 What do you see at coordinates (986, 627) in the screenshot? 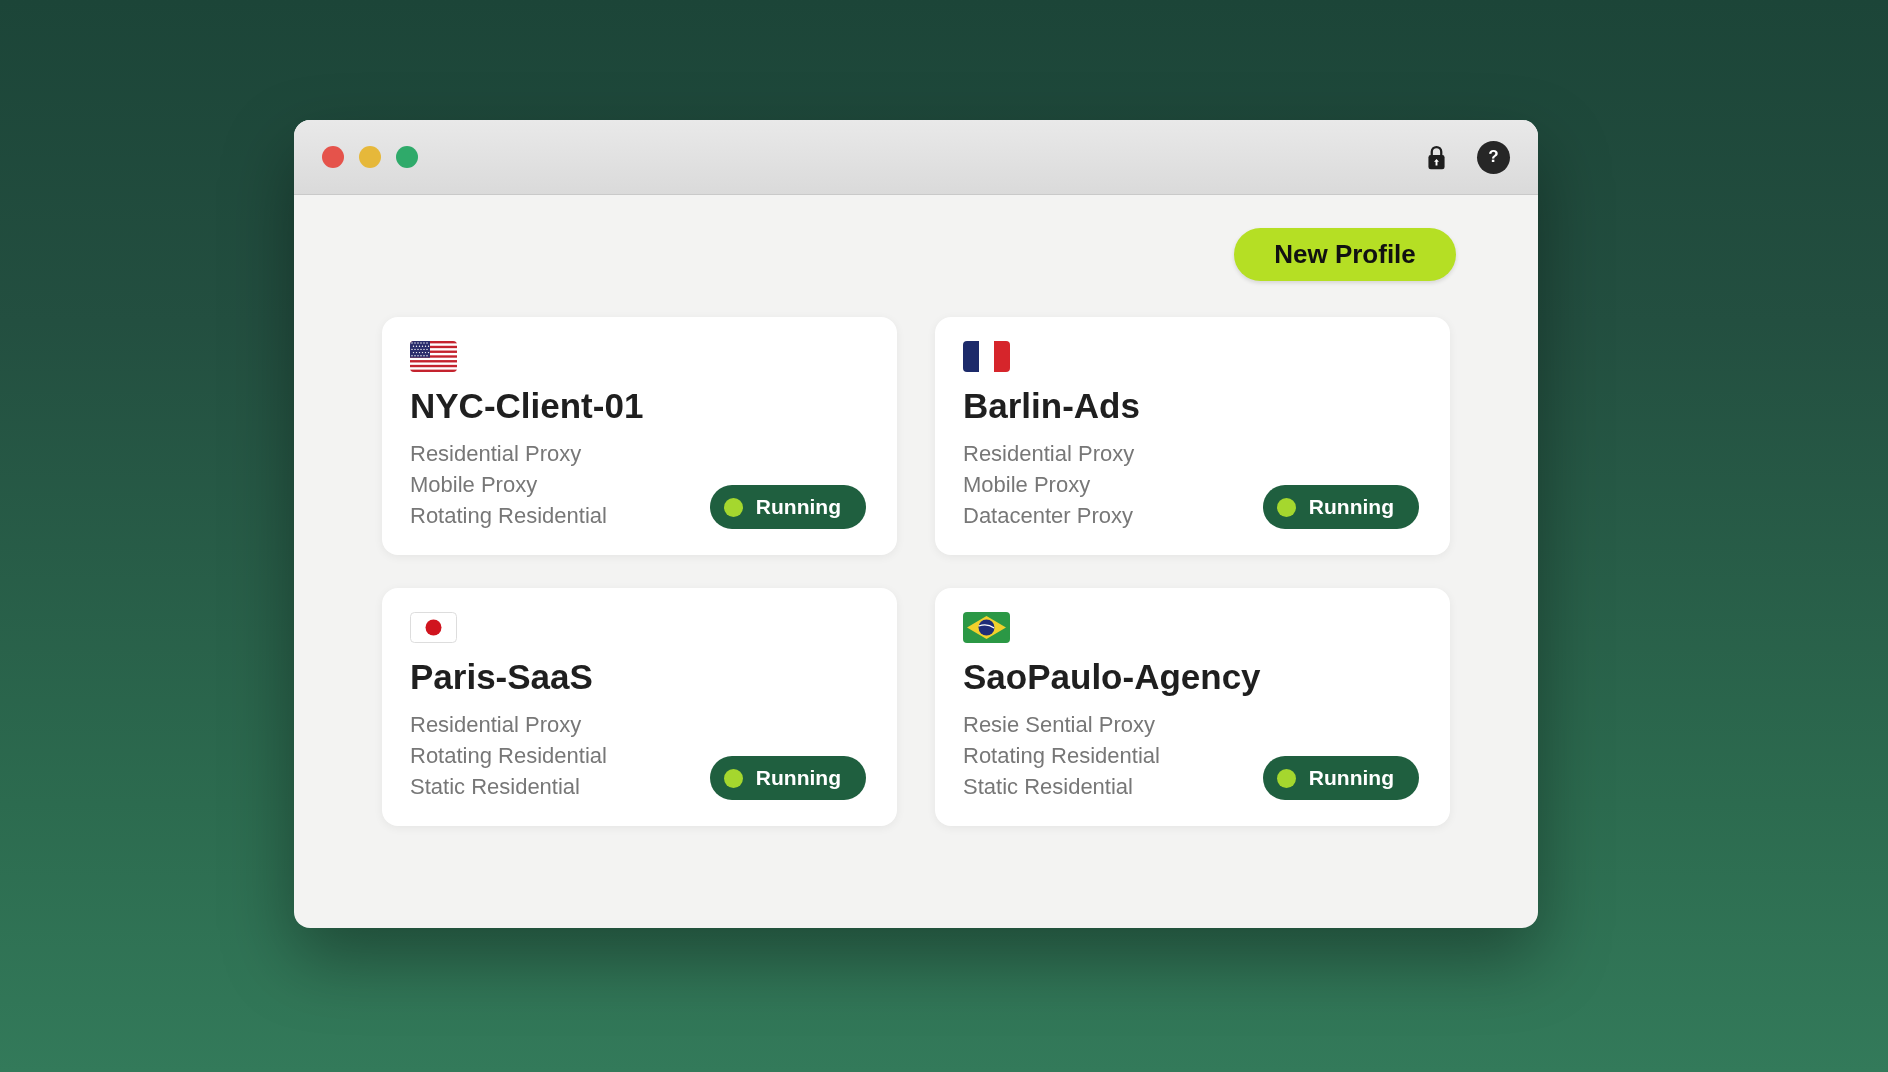
I see `brazil-flag-icon` at bounding box center [986, 627].